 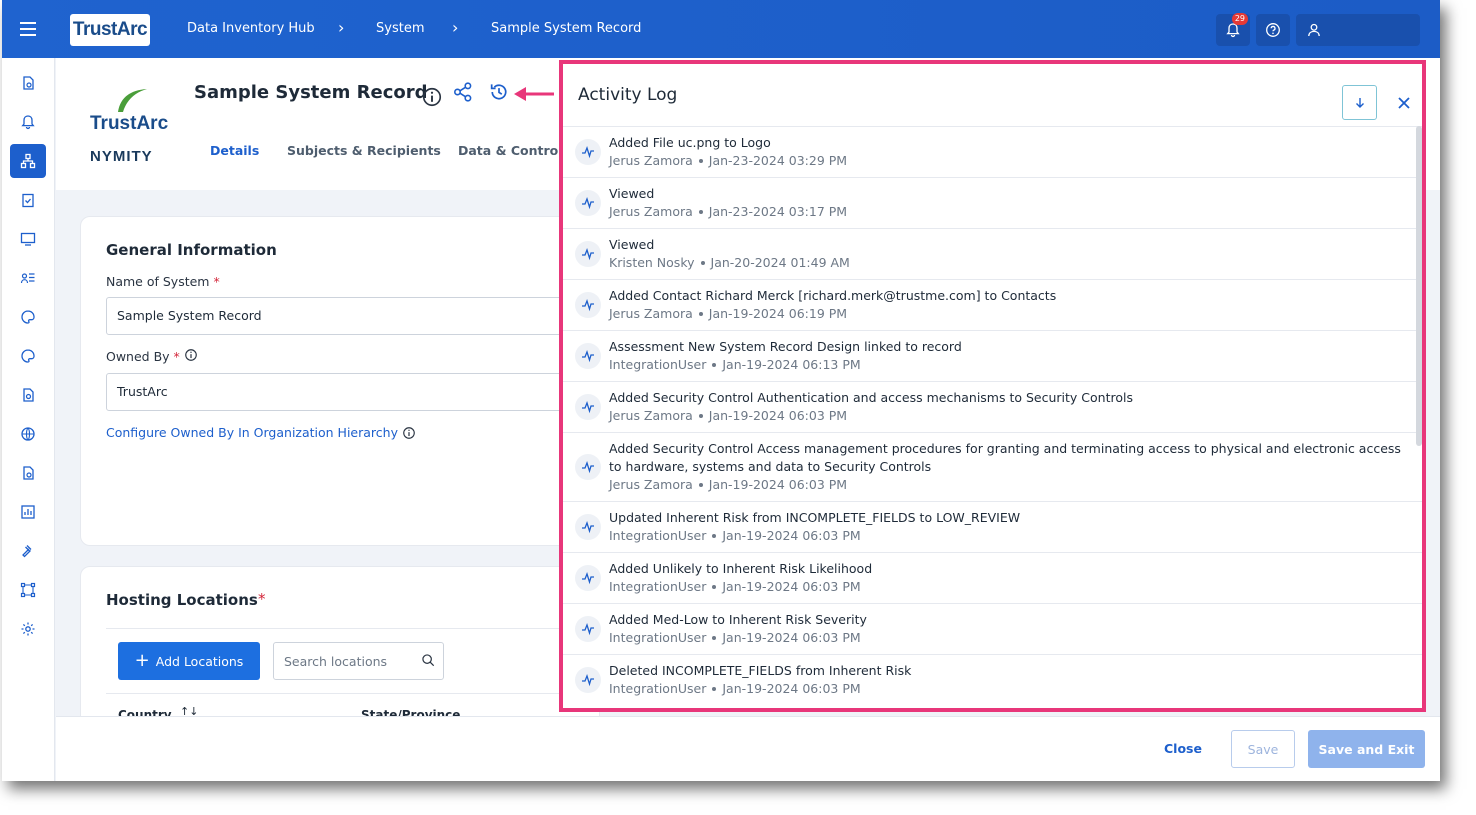 What do you see at coordinates (499, 92) in the screenshot?
I see `history-icon` at bounding box center [499, 92].